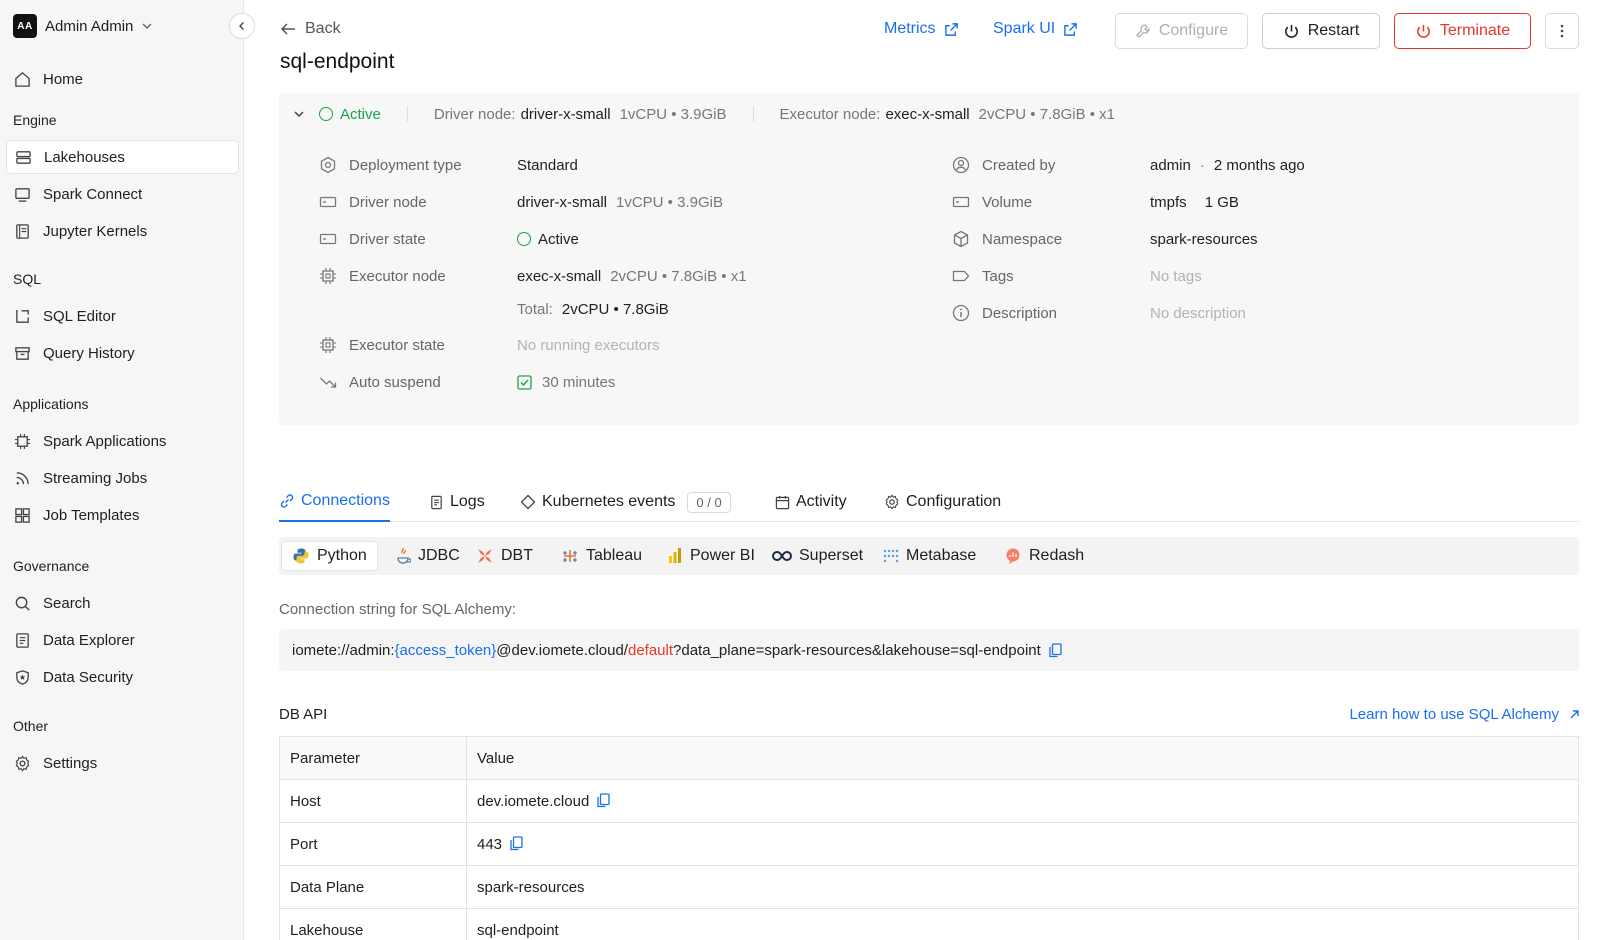 This screenshot has width=1600, height=940. Describe the element at coordinates (1022, 801) in the screenshot. I see `param-value: dev.iomete.cloud` at that location.